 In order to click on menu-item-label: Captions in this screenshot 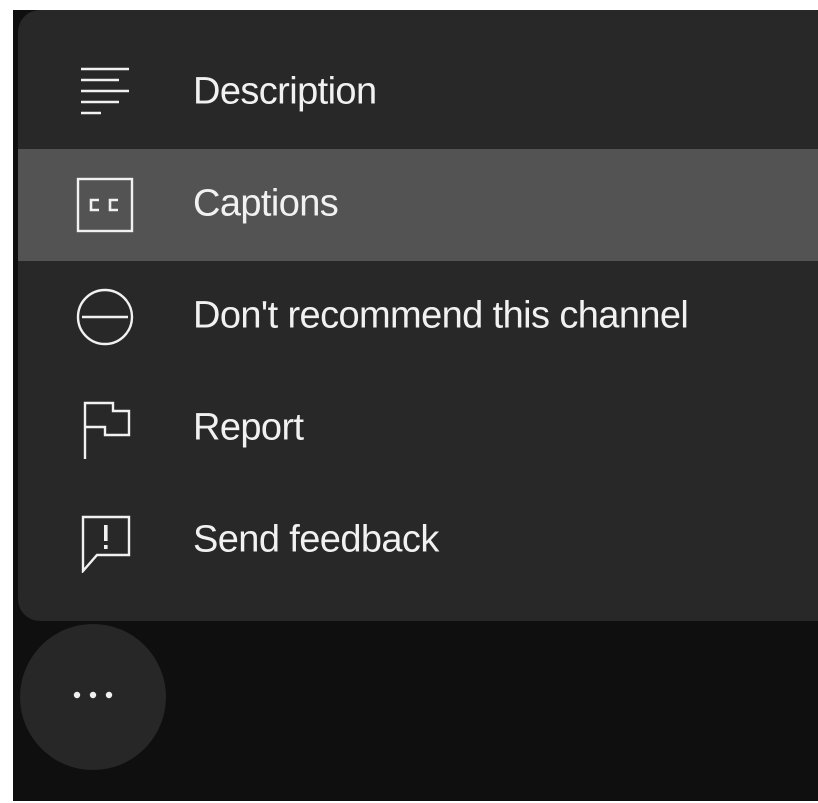, I will do `click(266, 203)`.